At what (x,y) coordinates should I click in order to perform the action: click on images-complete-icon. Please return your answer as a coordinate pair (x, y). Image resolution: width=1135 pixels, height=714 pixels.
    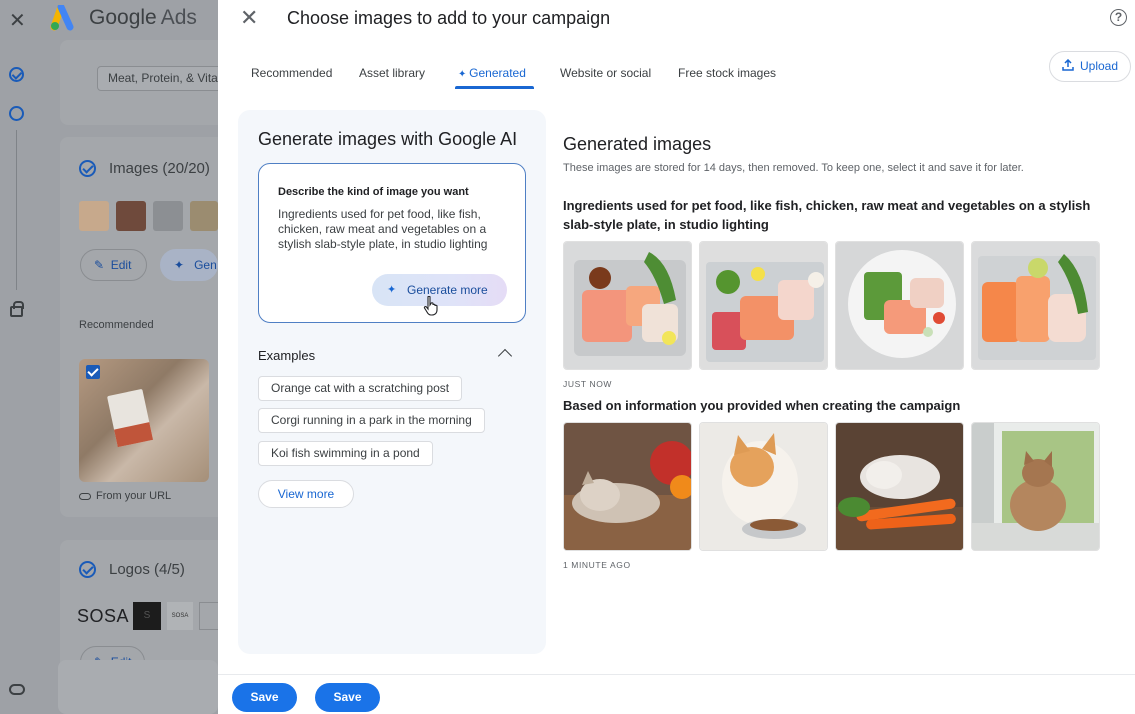
    Looking at the image, I should click on (87, 168).